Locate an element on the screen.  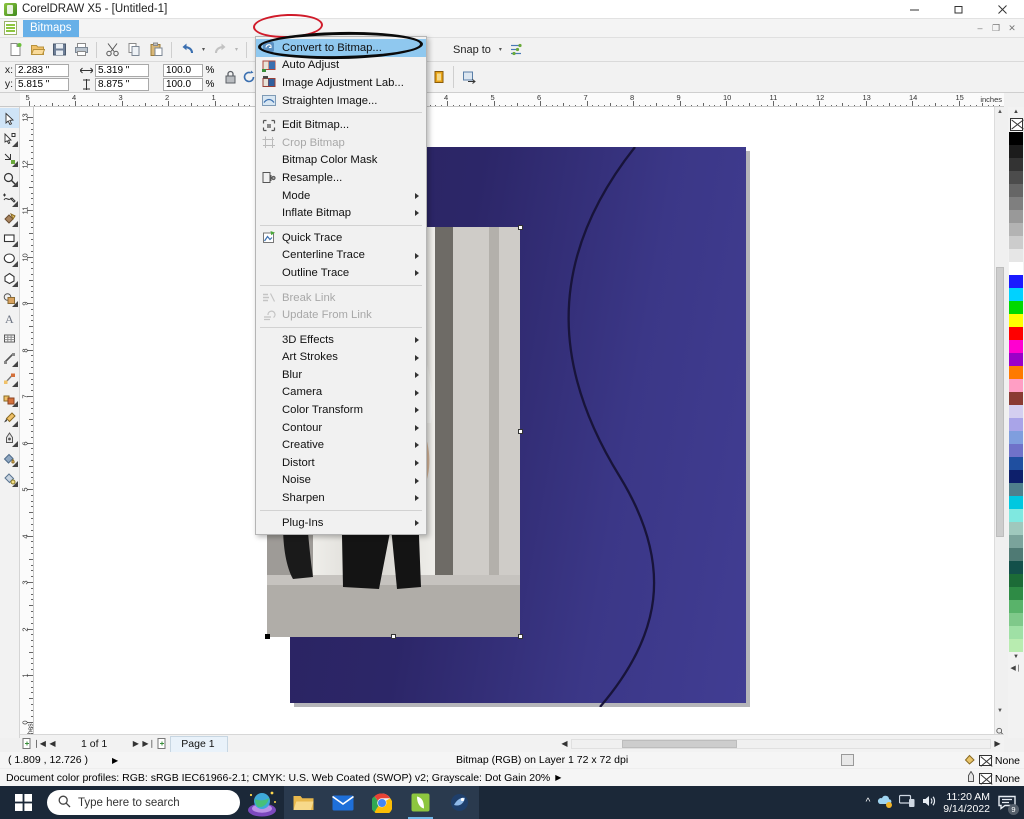
add-page-right-icon is located at coordinates (161, 744).